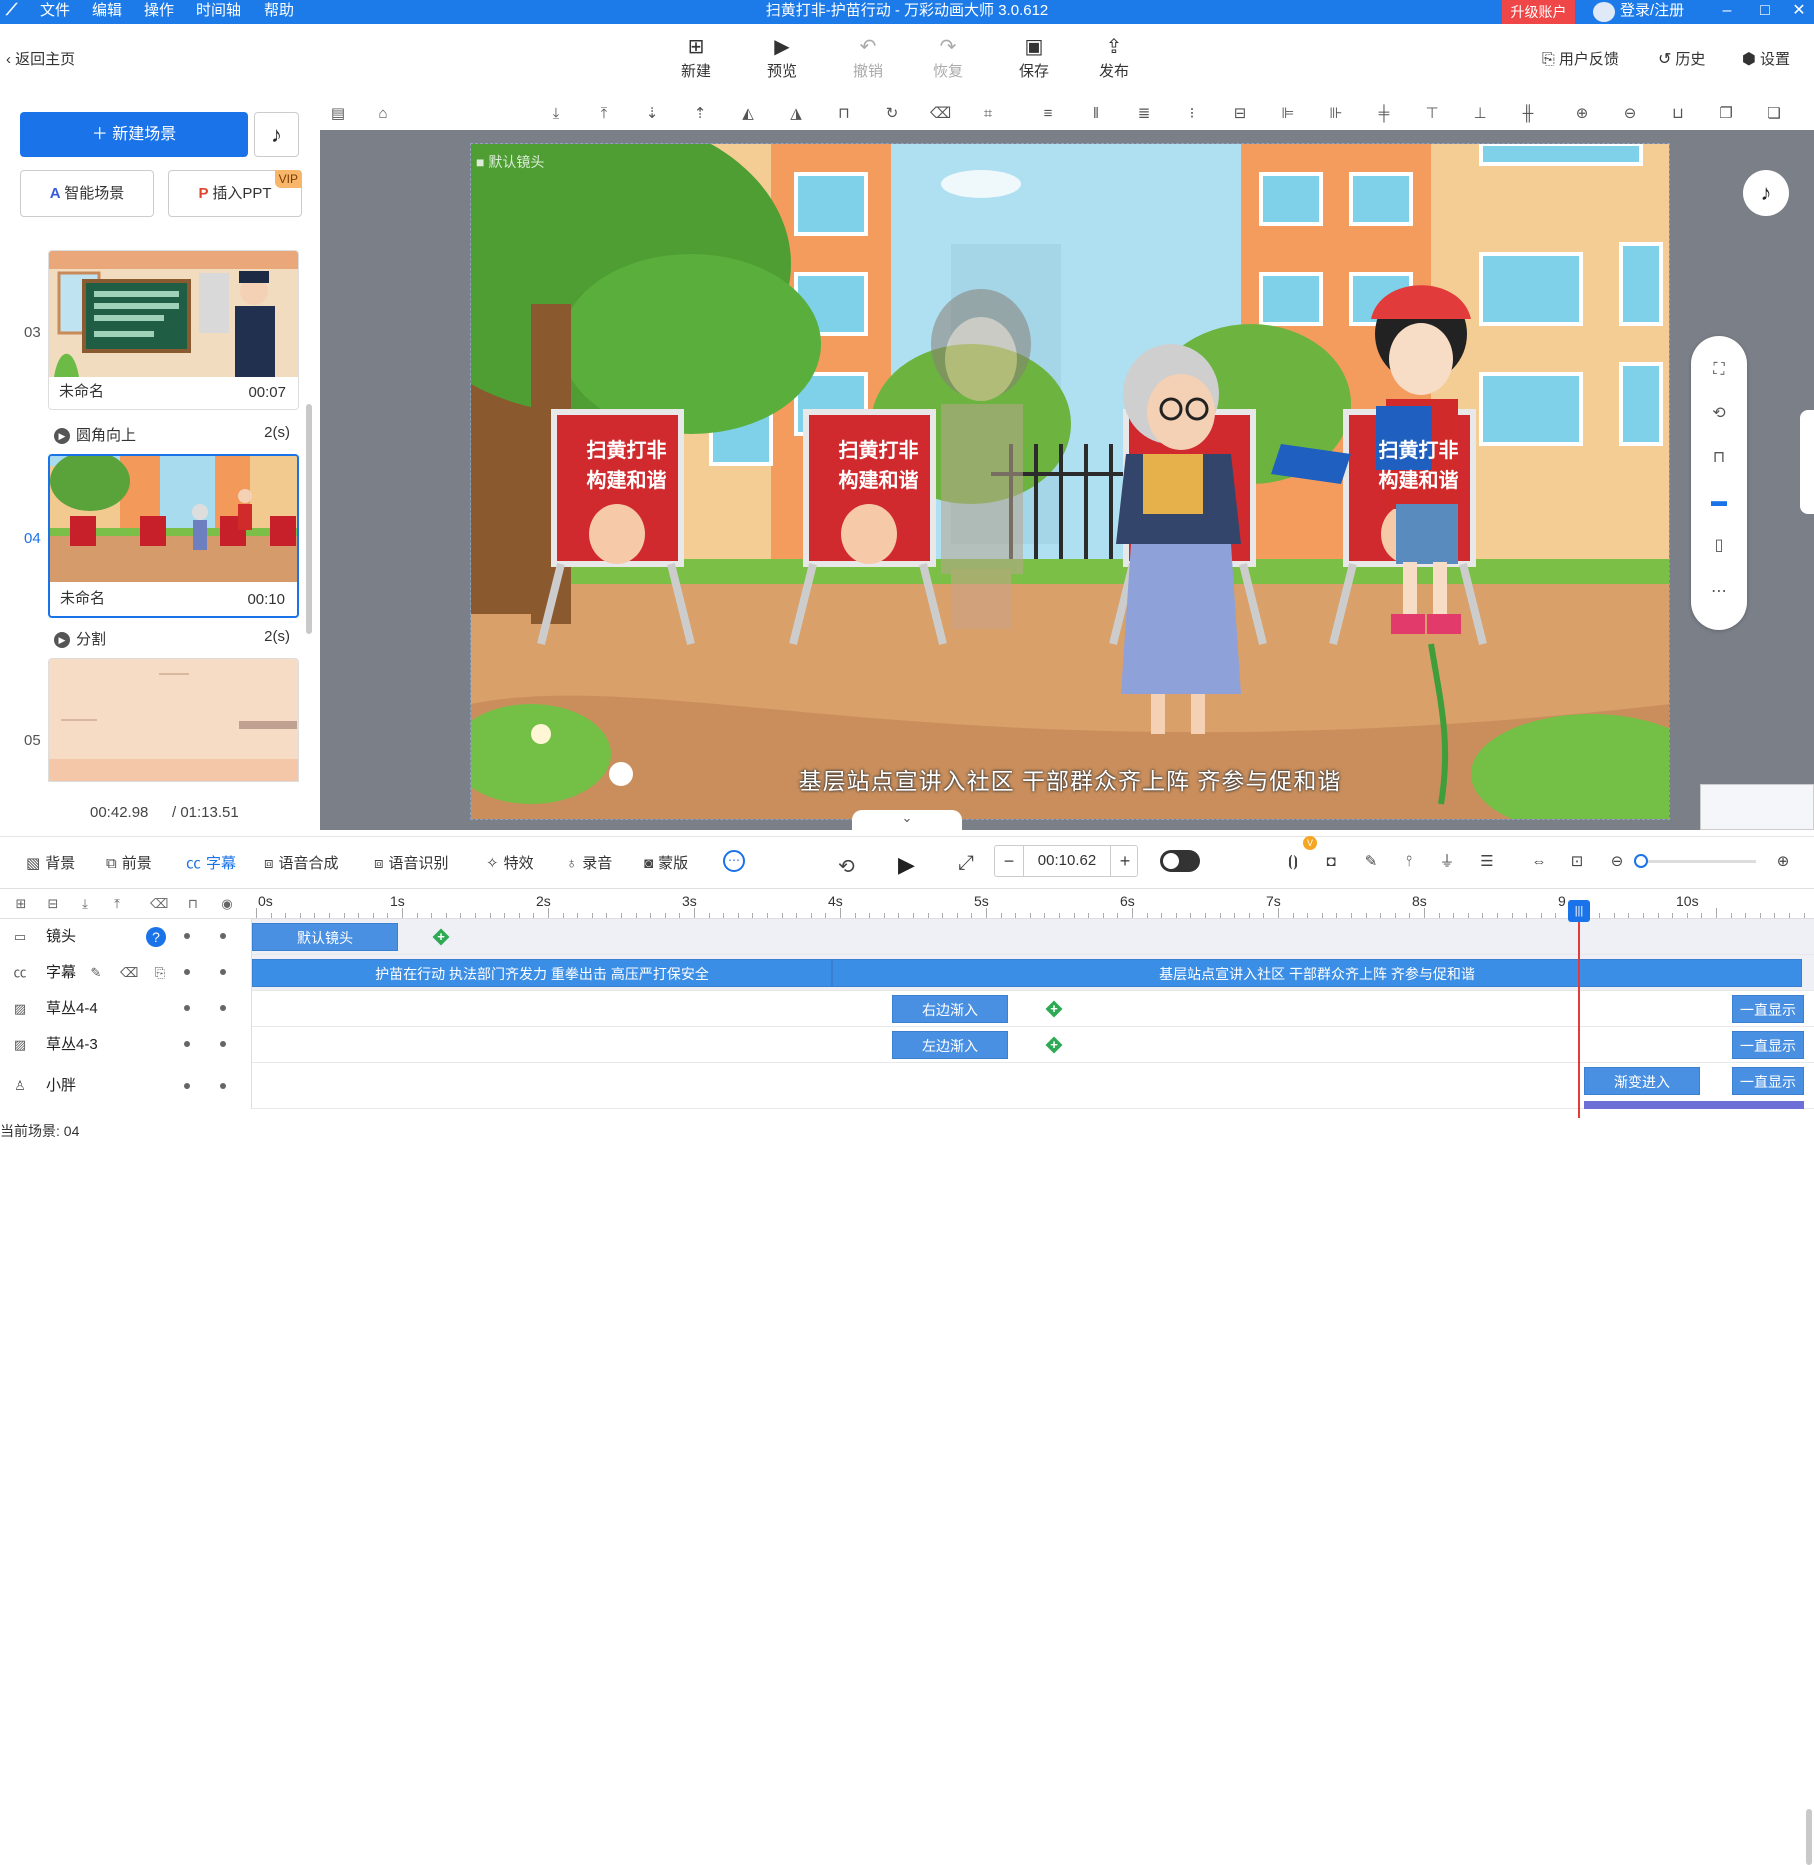 The image size is (1814, 1865). Describe the element at coordinates (1617, 862) in the screenshot. I see `zoom-out-timeline-icon: ⊖` at that location.